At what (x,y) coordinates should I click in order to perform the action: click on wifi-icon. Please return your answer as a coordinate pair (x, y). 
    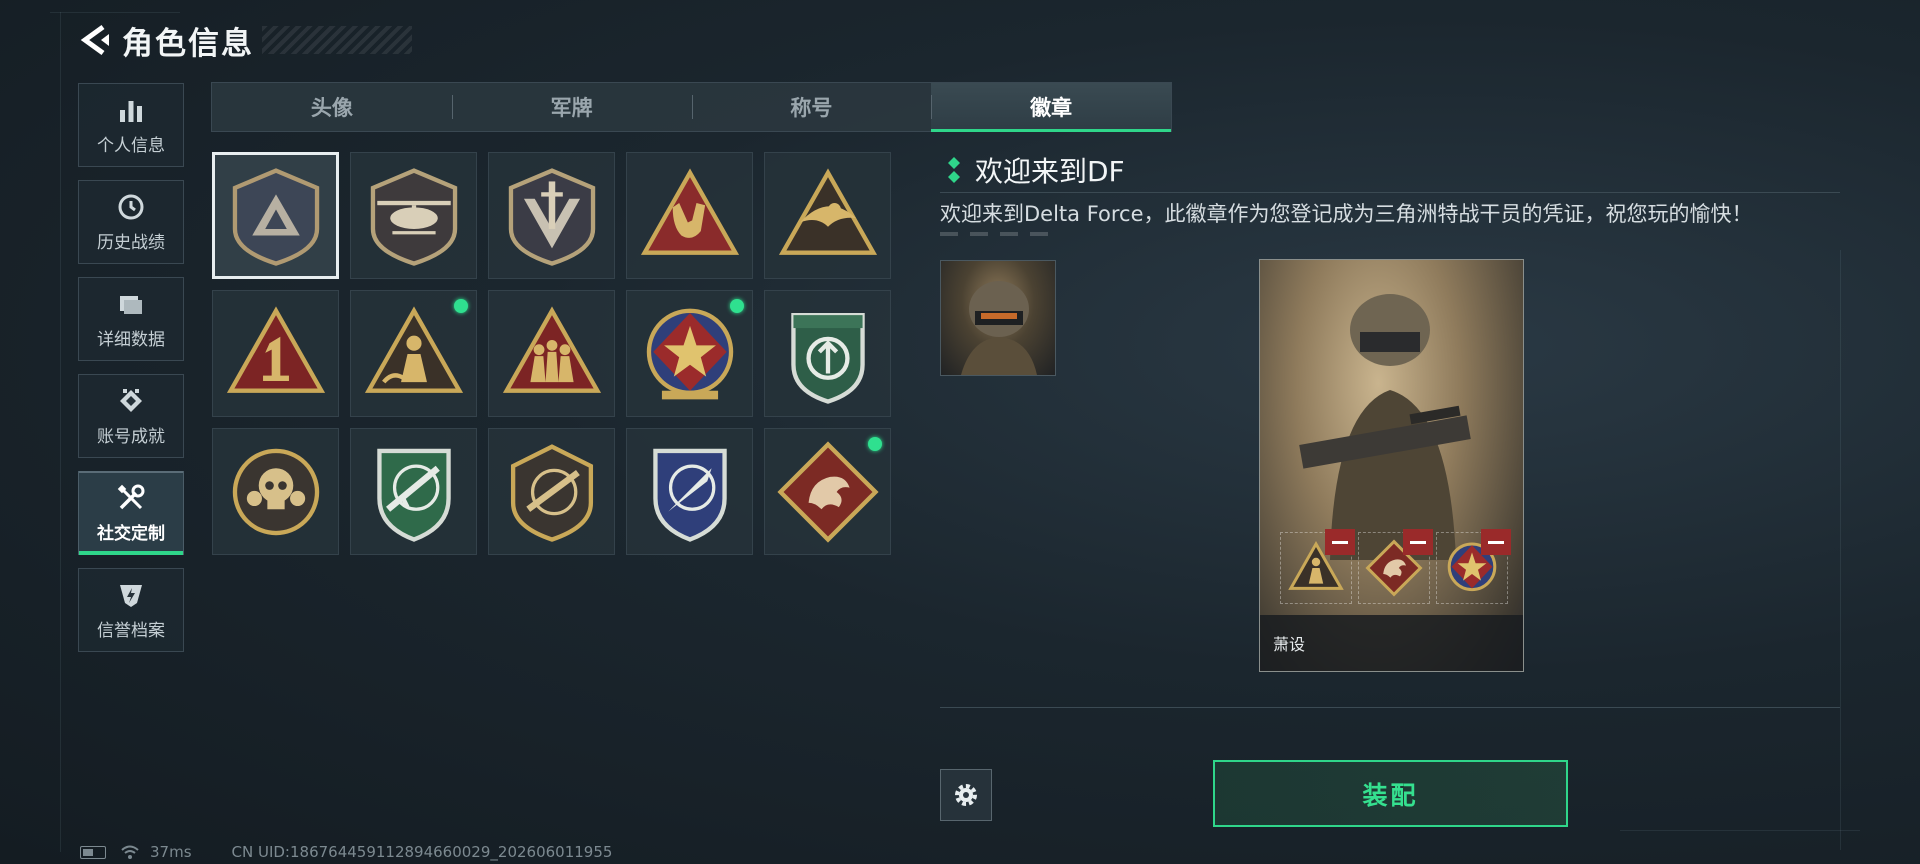
    Looking at the image, I should click on (130, 852).